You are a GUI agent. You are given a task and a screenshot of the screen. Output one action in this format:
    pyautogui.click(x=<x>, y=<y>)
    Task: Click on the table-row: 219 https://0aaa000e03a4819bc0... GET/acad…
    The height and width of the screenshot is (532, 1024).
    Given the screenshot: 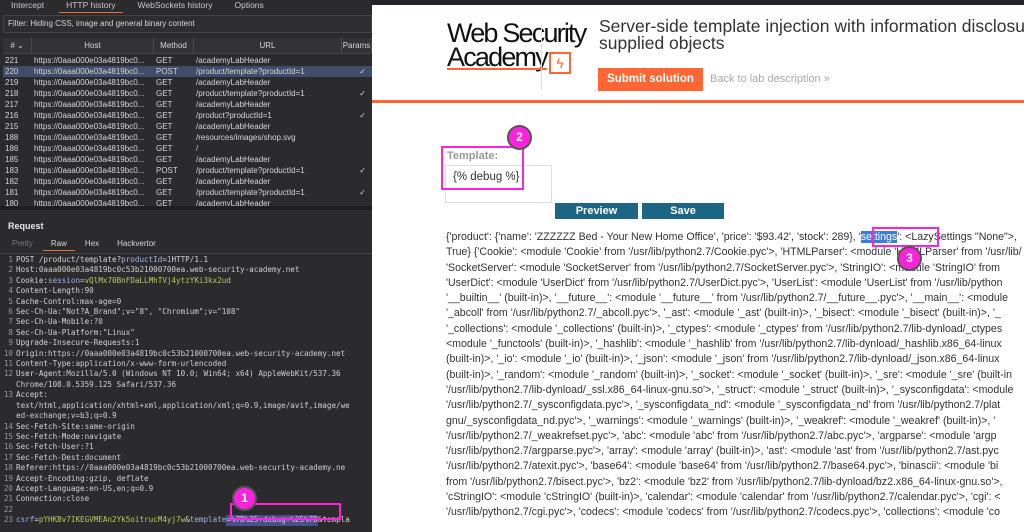 What is the action you would take?
    pyautogui.click(x=187, y=82)
    